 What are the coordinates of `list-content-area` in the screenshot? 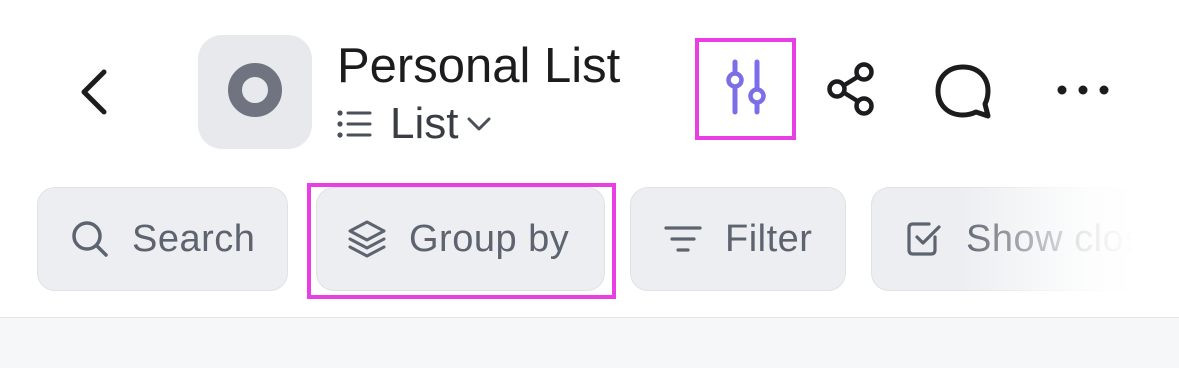 It's located at (589, 342).